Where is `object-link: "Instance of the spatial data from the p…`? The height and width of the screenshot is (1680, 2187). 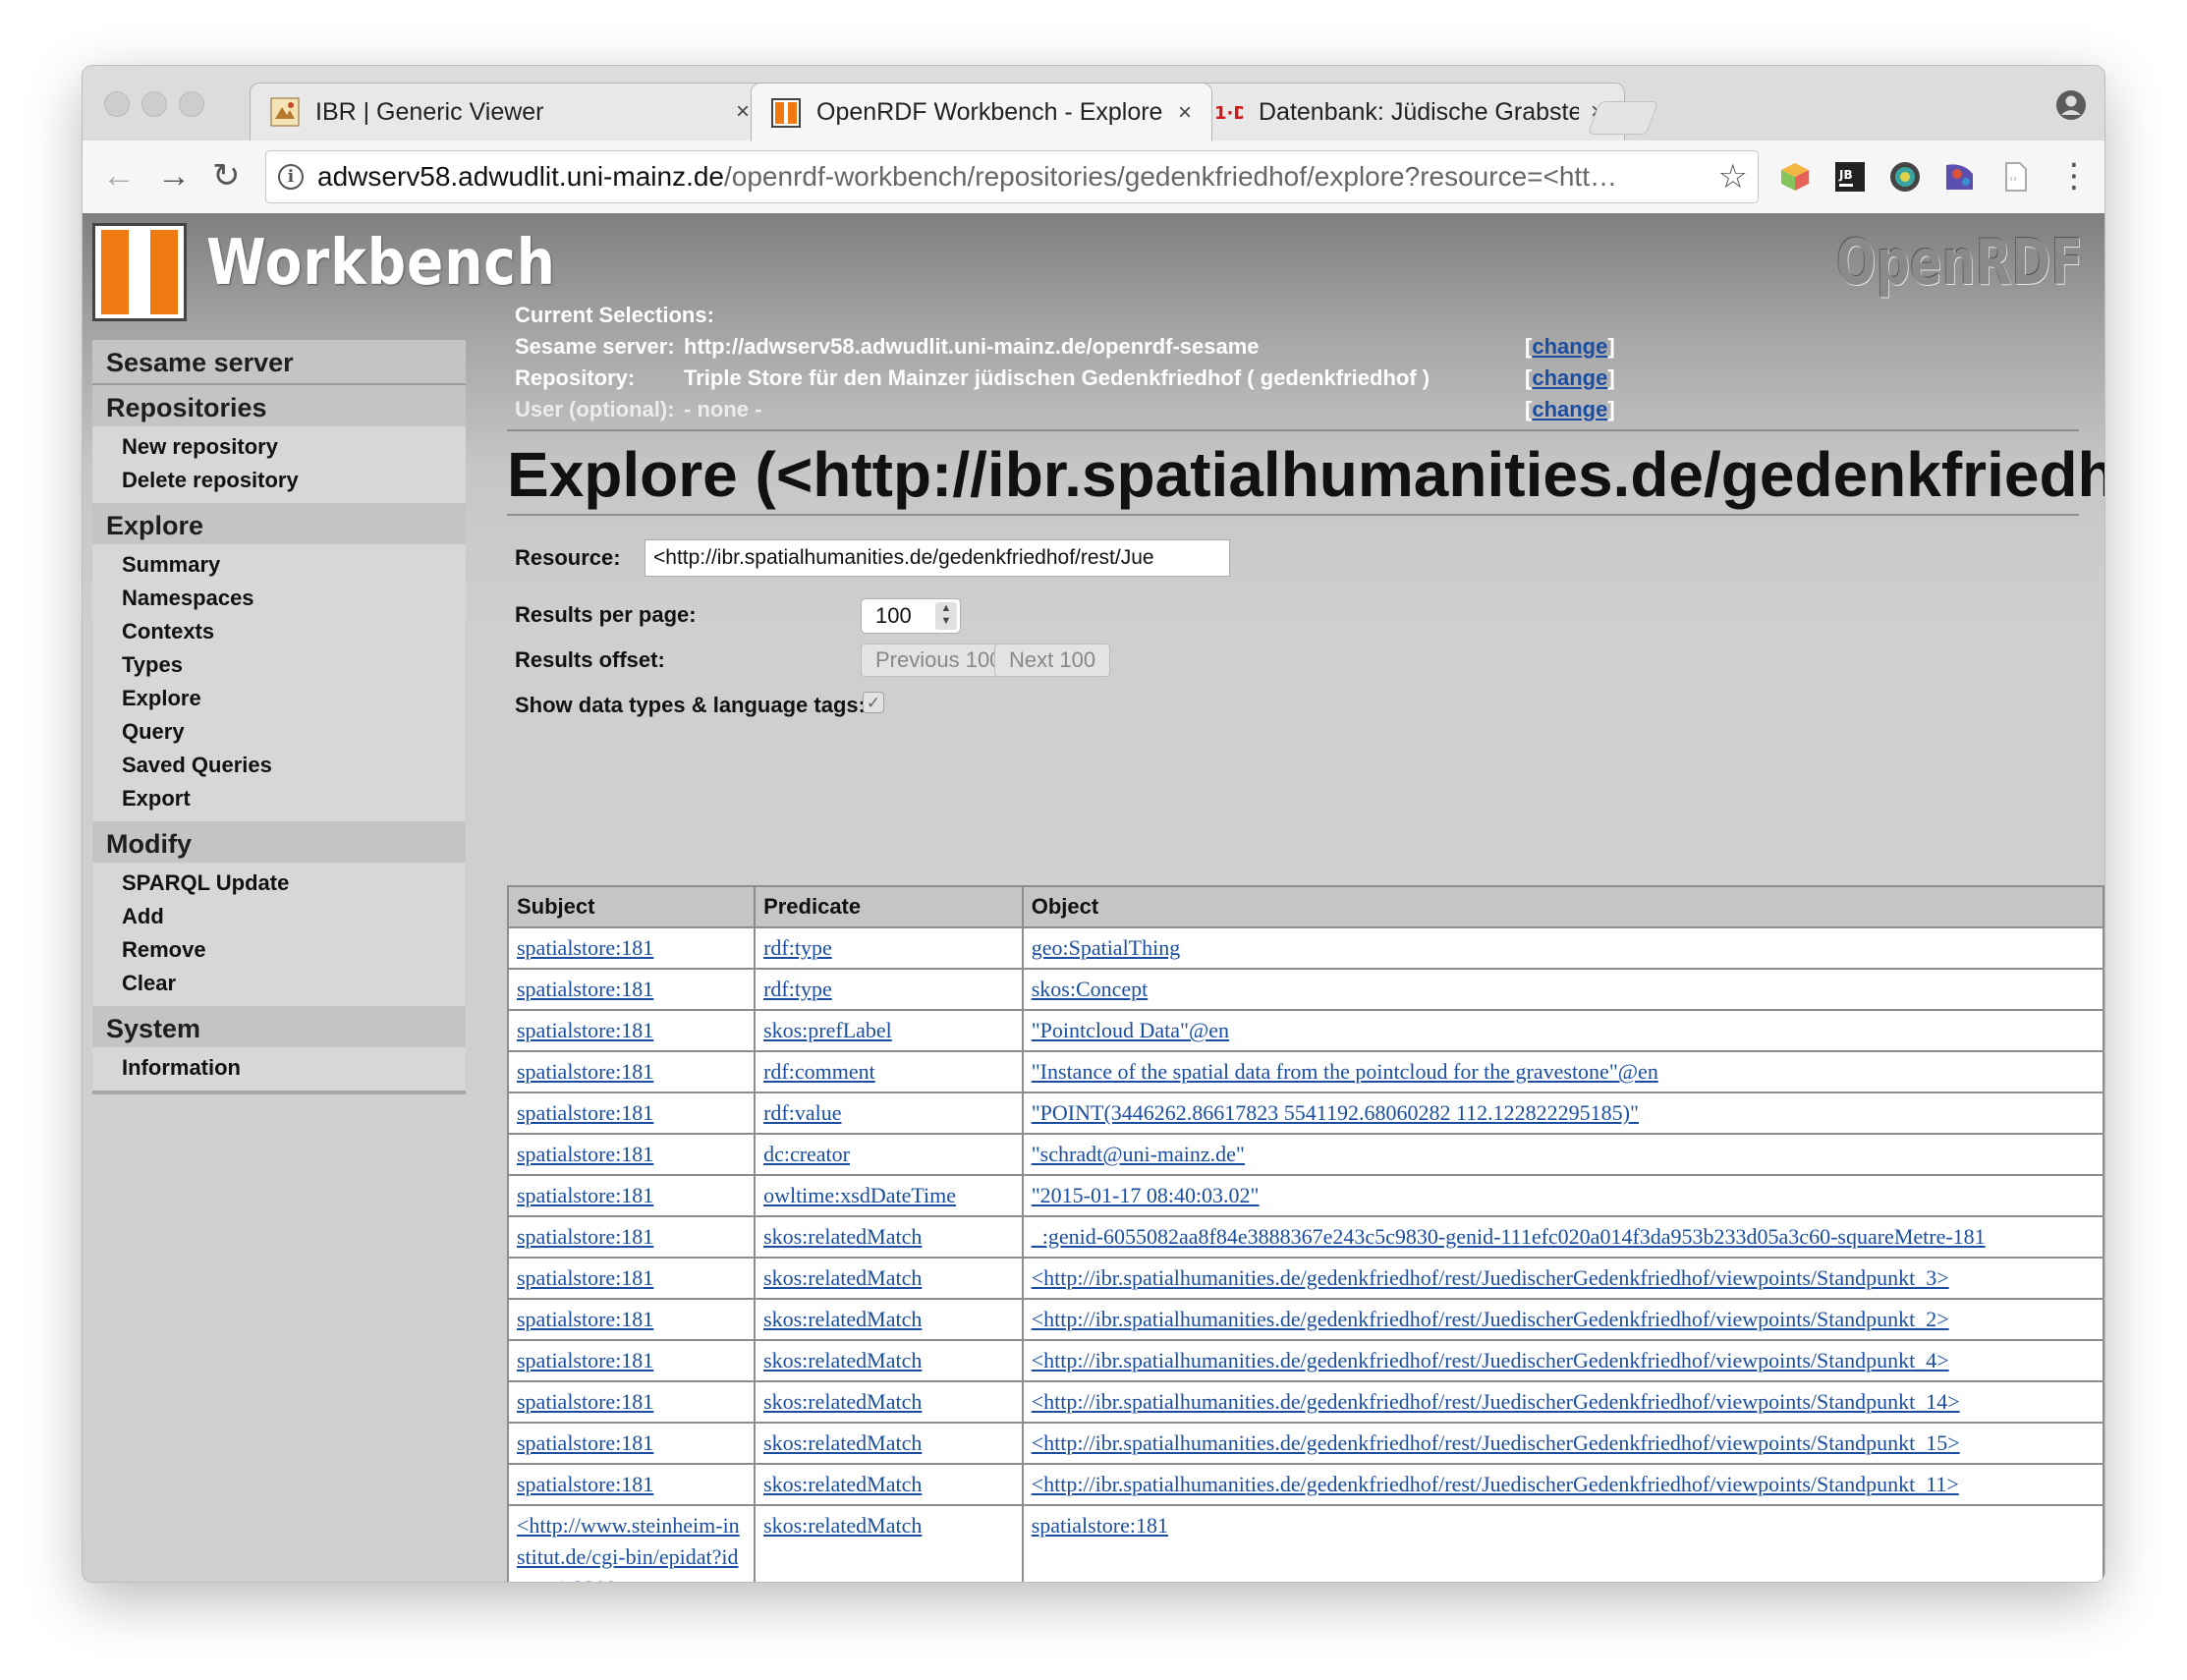
object-link: "Instance of the spatial data from the p… is located at coordinates (1345, 1071).